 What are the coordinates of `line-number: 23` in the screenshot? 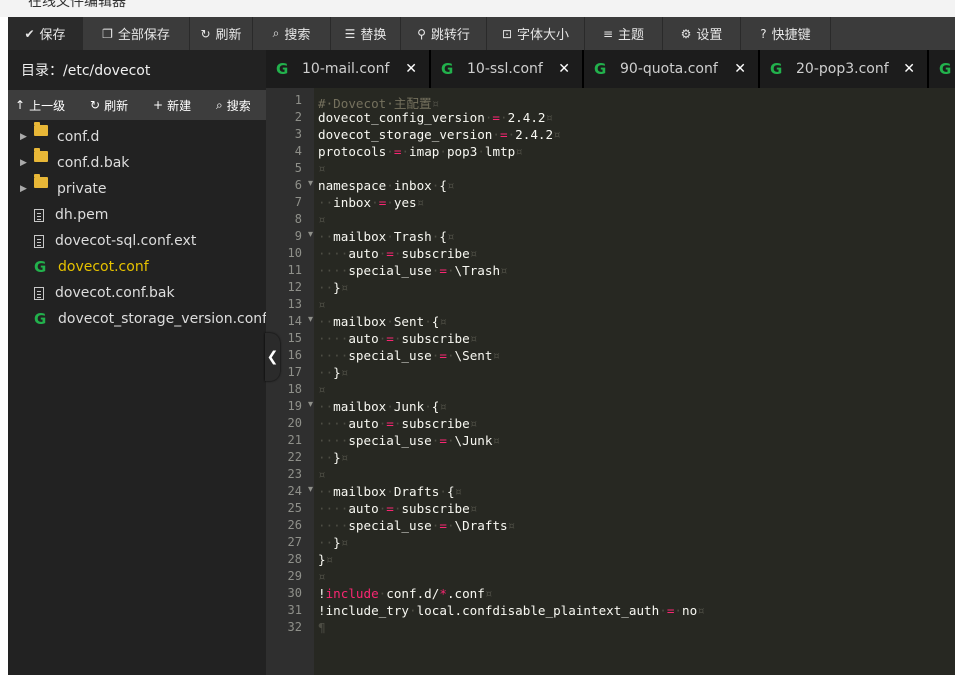 It's located at (294, 474).